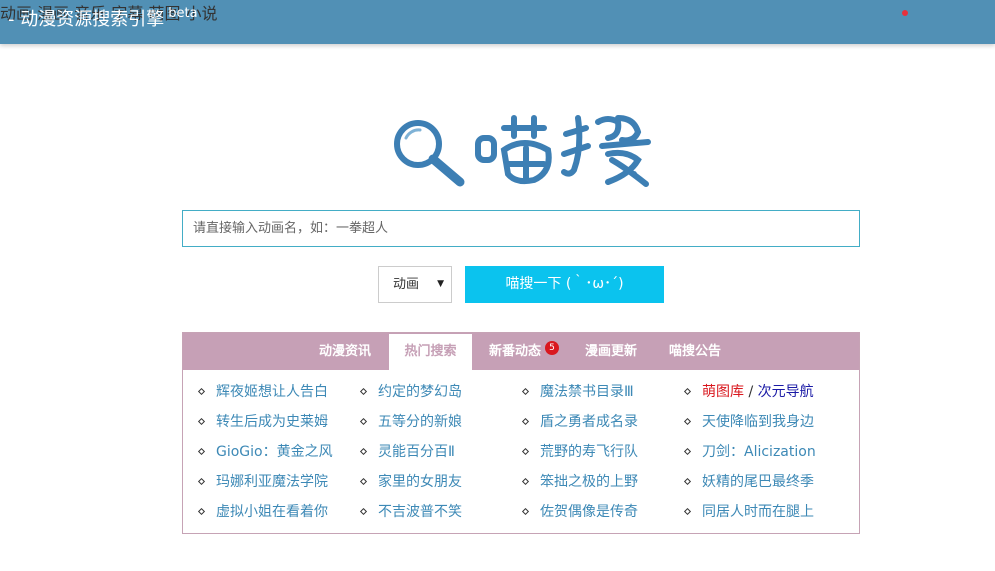  I want to click on hot-item: 荒野的寿飞行队, so click(579, 452).